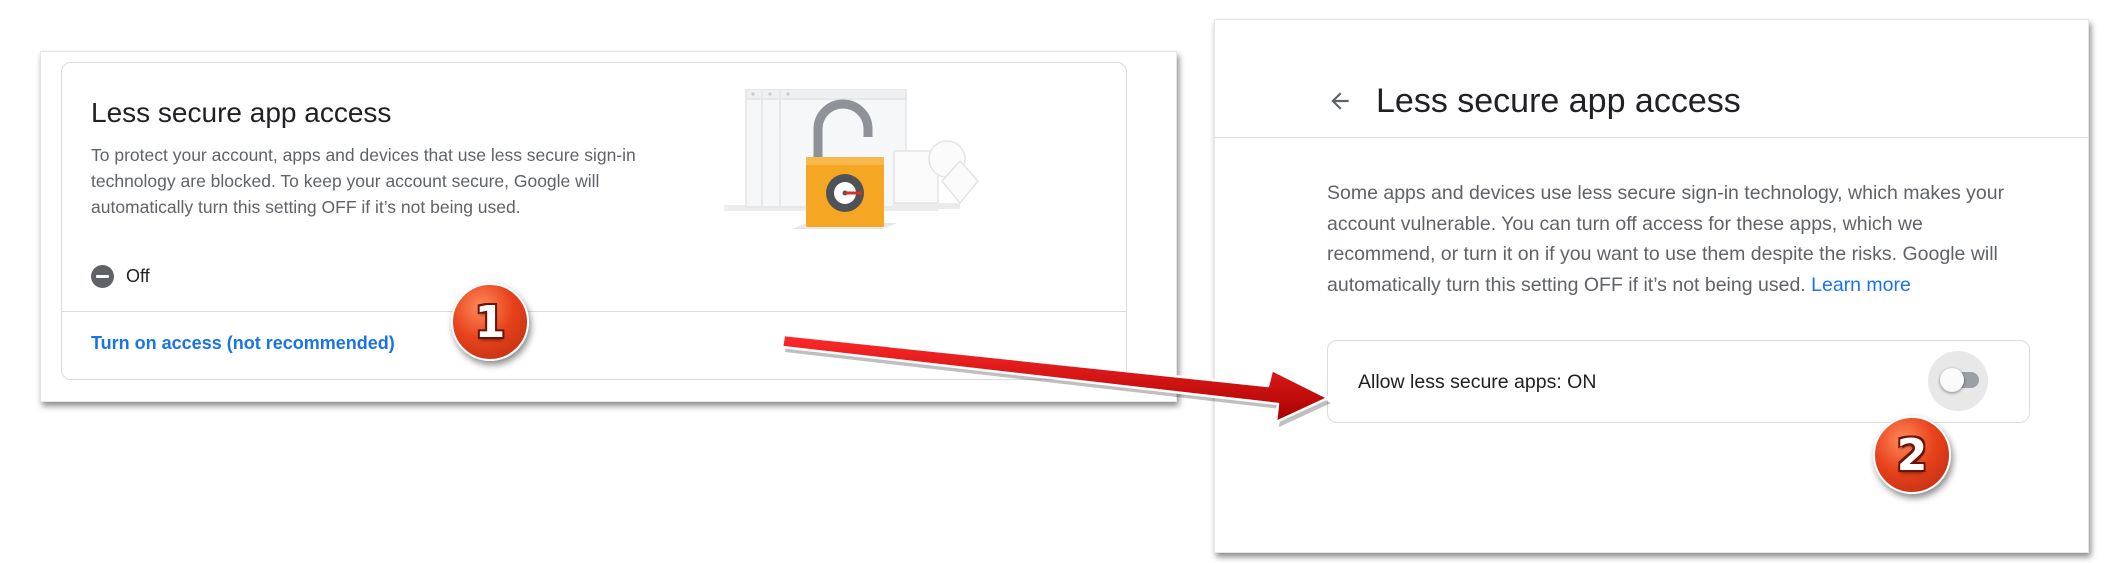 The image size is (2119, 563). What do you see at coordinates (243, 343) in the screenshot?
I see `turn-on-access-link: Turn on access (not recommended)` at bounding box center [243, 343].